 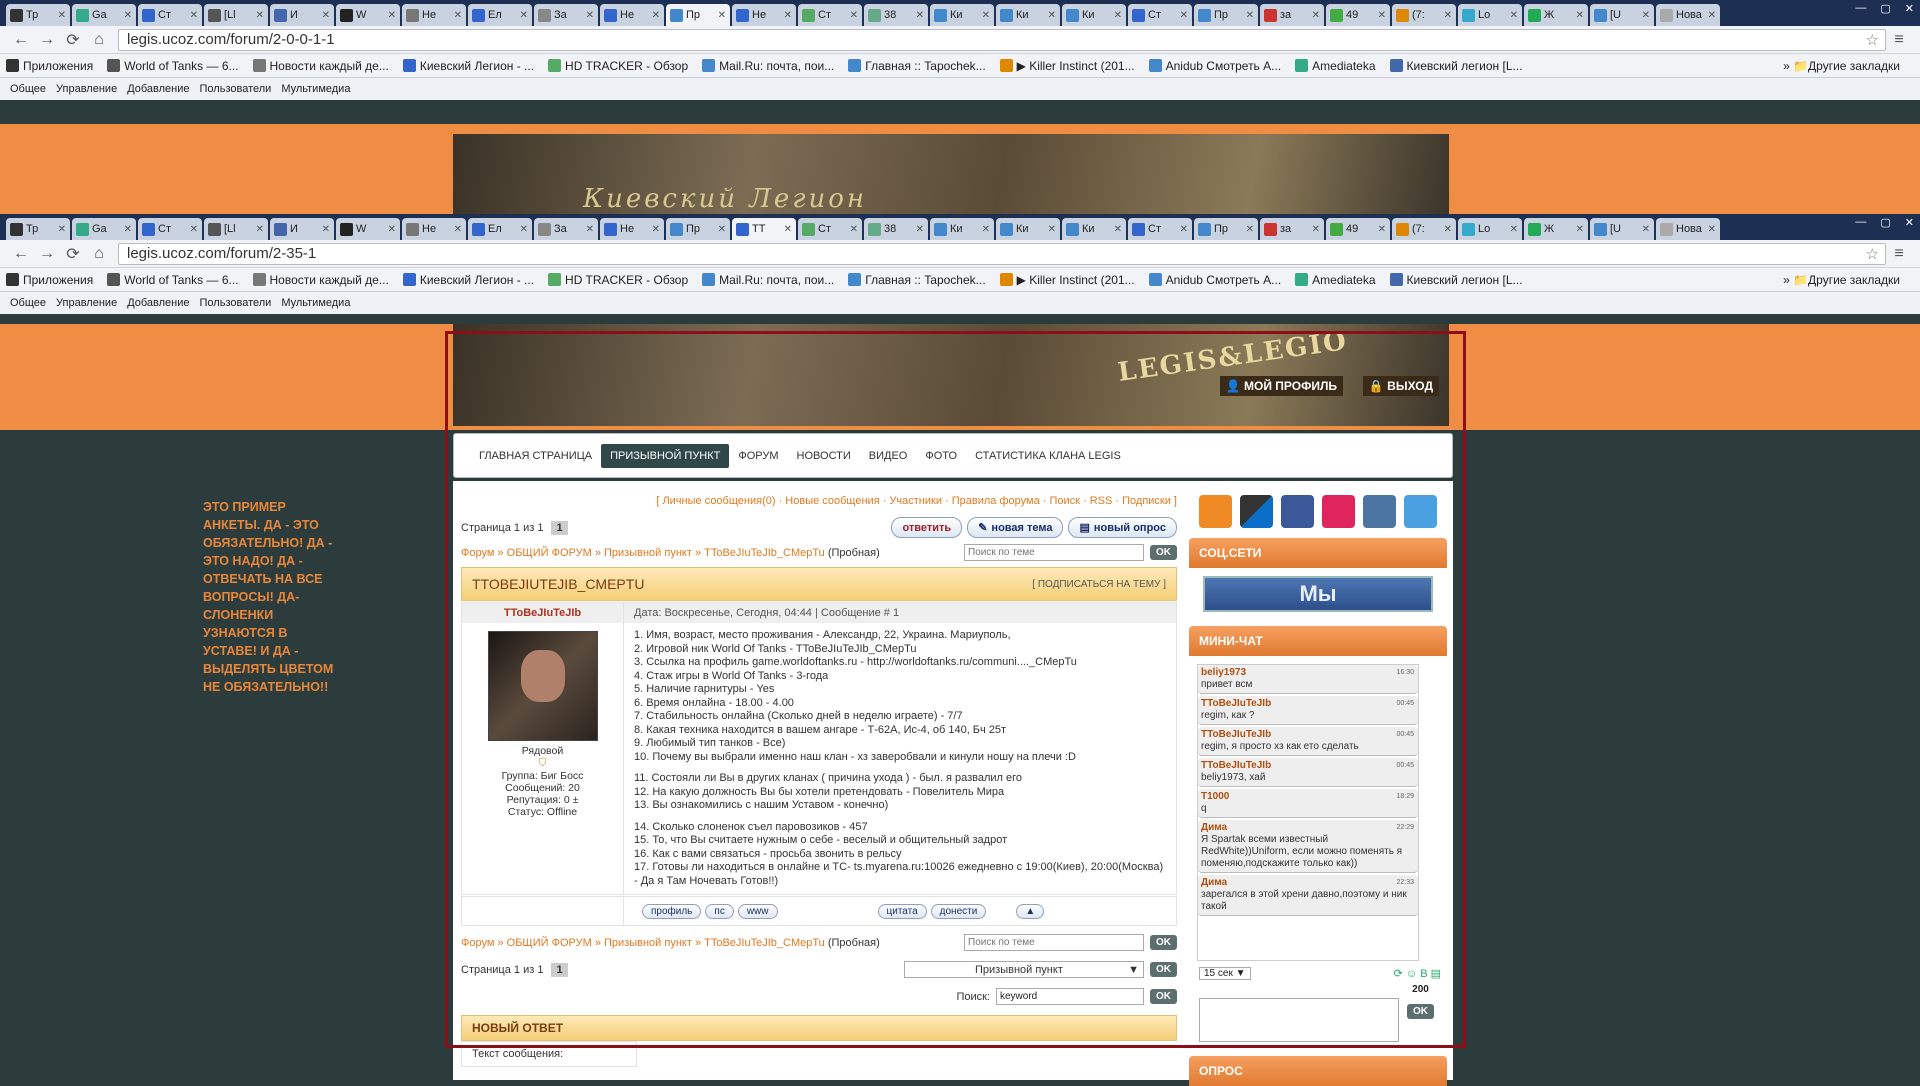 What do you see at coordinates (1420, 511) in the screenshot?
I see `twitter-icon` at bounding box center [1420, 511].